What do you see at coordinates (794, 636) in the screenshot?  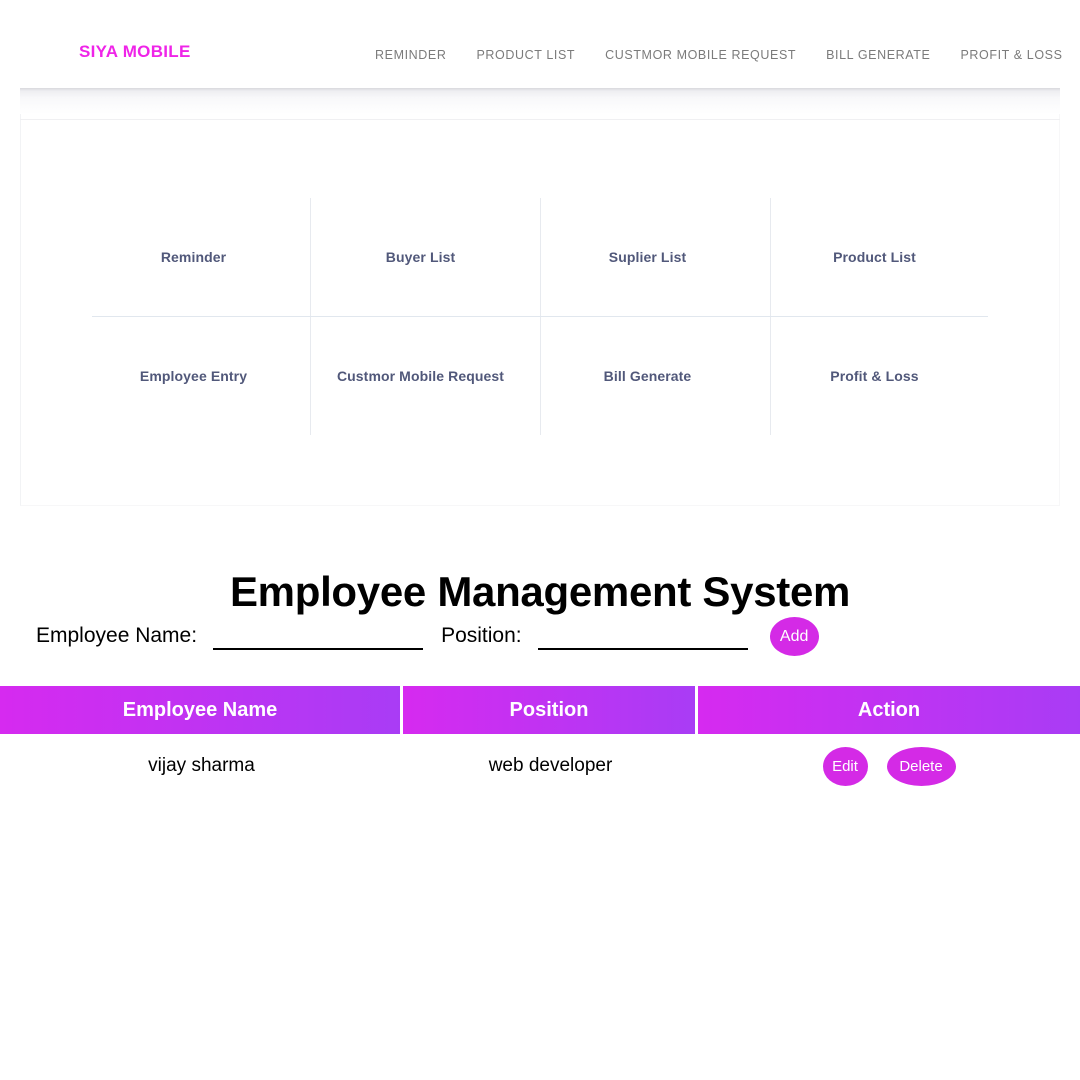 I see `add-button: Add` at bounding box center [794, 636].